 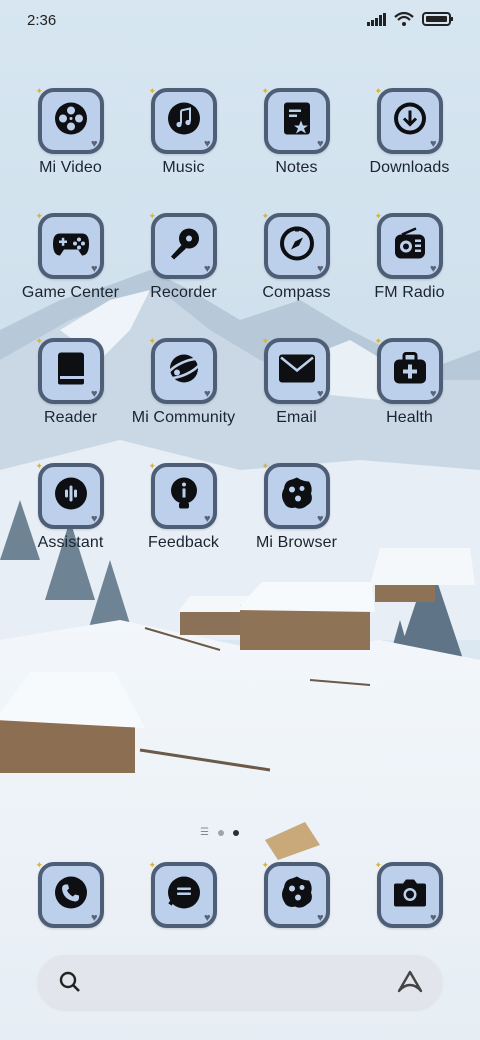 I want to click on dock: ✦ ♥ ✦ ♥ ✦ ♥ ✦ ♥, so click(x=240, y=896).